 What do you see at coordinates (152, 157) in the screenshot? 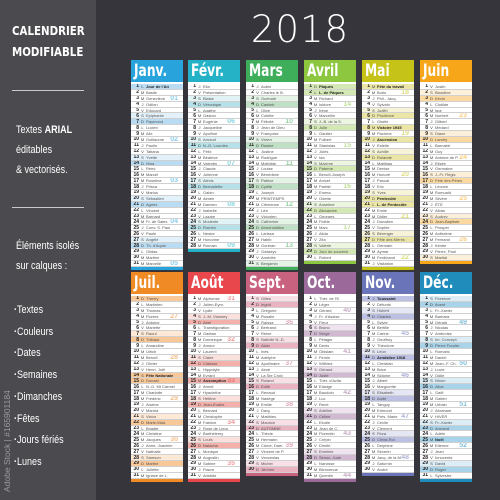
I see `saint-name: Yvette` at bounding box center [152, 157].